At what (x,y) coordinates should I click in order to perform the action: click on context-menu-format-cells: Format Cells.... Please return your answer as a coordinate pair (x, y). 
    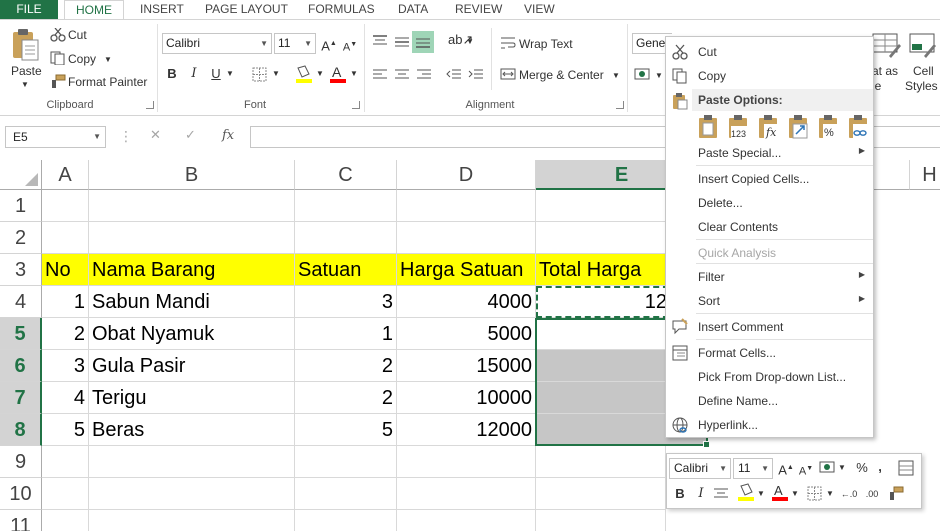
    Looking at the image, I should click on (769, 353).